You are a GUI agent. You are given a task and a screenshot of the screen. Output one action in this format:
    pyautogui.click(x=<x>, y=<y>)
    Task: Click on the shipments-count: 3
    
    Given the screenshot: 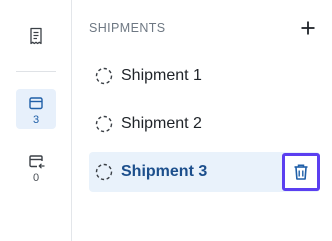 What is the action you would take?
    pyautogui.click(x=36, y=120)
    